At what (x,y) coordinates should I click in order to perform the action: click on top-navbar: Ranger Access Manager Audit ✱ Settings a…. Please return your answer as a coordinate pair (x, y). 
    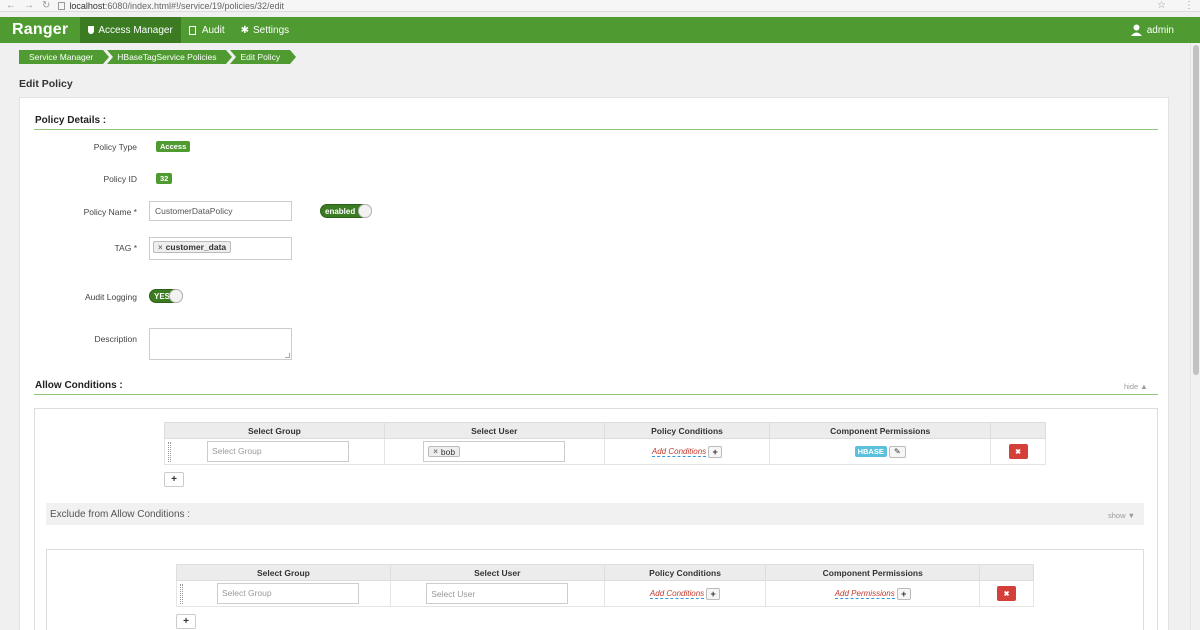
    Looking at the image, I should click on (600, 30).